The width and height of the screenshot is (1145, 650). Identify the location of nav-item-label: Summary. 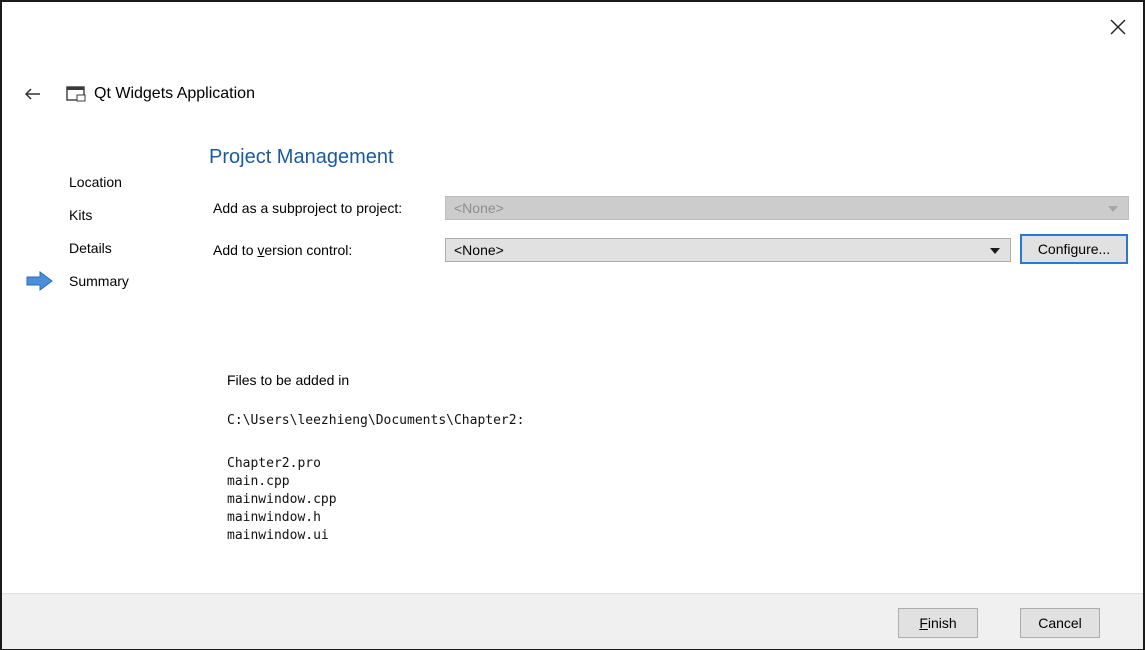
(99, 281).